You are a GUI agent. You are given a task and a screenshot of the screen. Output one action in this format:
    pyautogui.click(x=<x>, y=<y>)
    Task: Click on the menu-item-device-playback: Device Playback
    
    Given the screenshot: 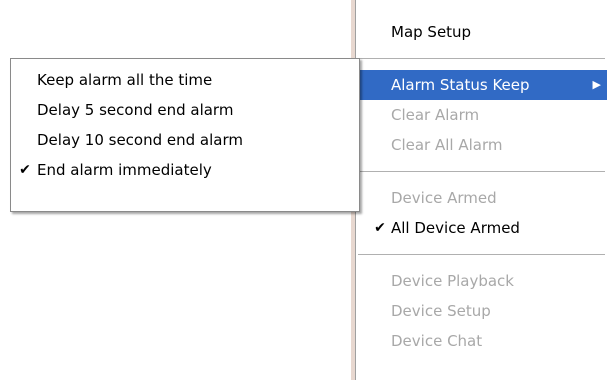 What is the action you would take?
    pyautogui.click(x=481, y=281)
    